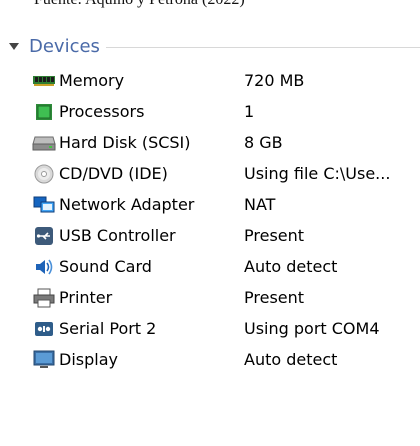 This screenshot has height=446, width=420. I want to click on device-row-sound-card: Sound Card Auto detect, so click(226, 266).